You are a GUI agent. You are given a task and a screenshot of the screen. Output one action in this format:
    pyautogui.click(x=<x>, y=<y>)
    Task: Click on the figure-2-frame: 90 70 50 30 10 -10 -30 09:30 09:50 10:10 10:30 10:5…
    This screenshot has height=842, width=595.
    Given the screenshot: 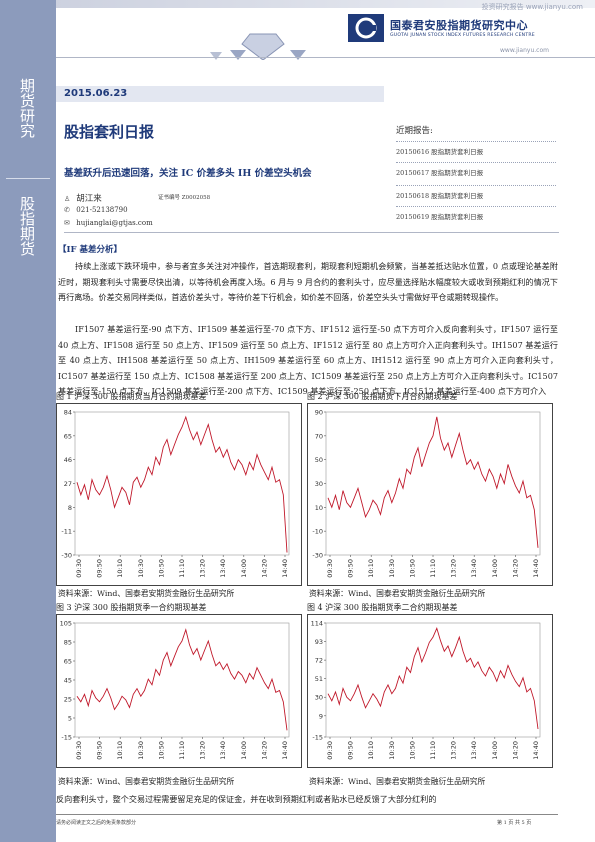 What is the action you would take?
    pyautogui.click(x=430, y=494)
    